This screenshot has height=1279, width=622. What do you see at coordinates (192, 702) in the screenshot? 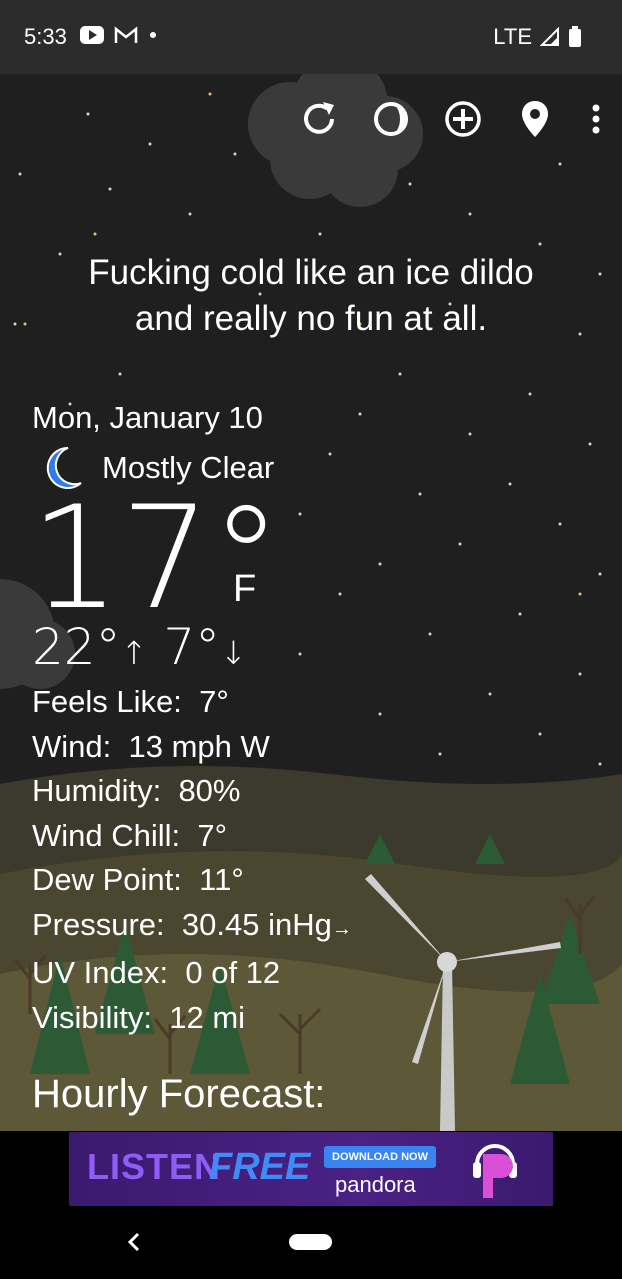
I see `detail-feels-like: Feels Like: 7°` at bounding box center [192, 702].